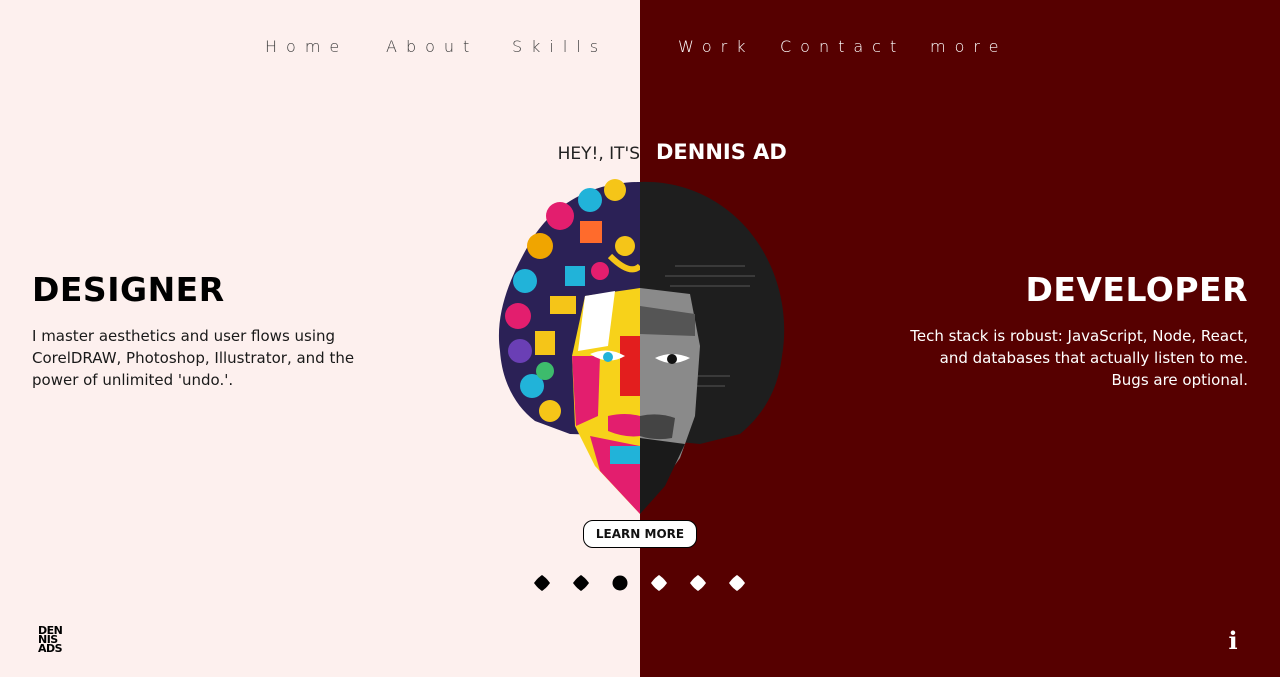 The image size is (1280, 677). I want to click on nav-skills-label: Skills, so click(560, 46).